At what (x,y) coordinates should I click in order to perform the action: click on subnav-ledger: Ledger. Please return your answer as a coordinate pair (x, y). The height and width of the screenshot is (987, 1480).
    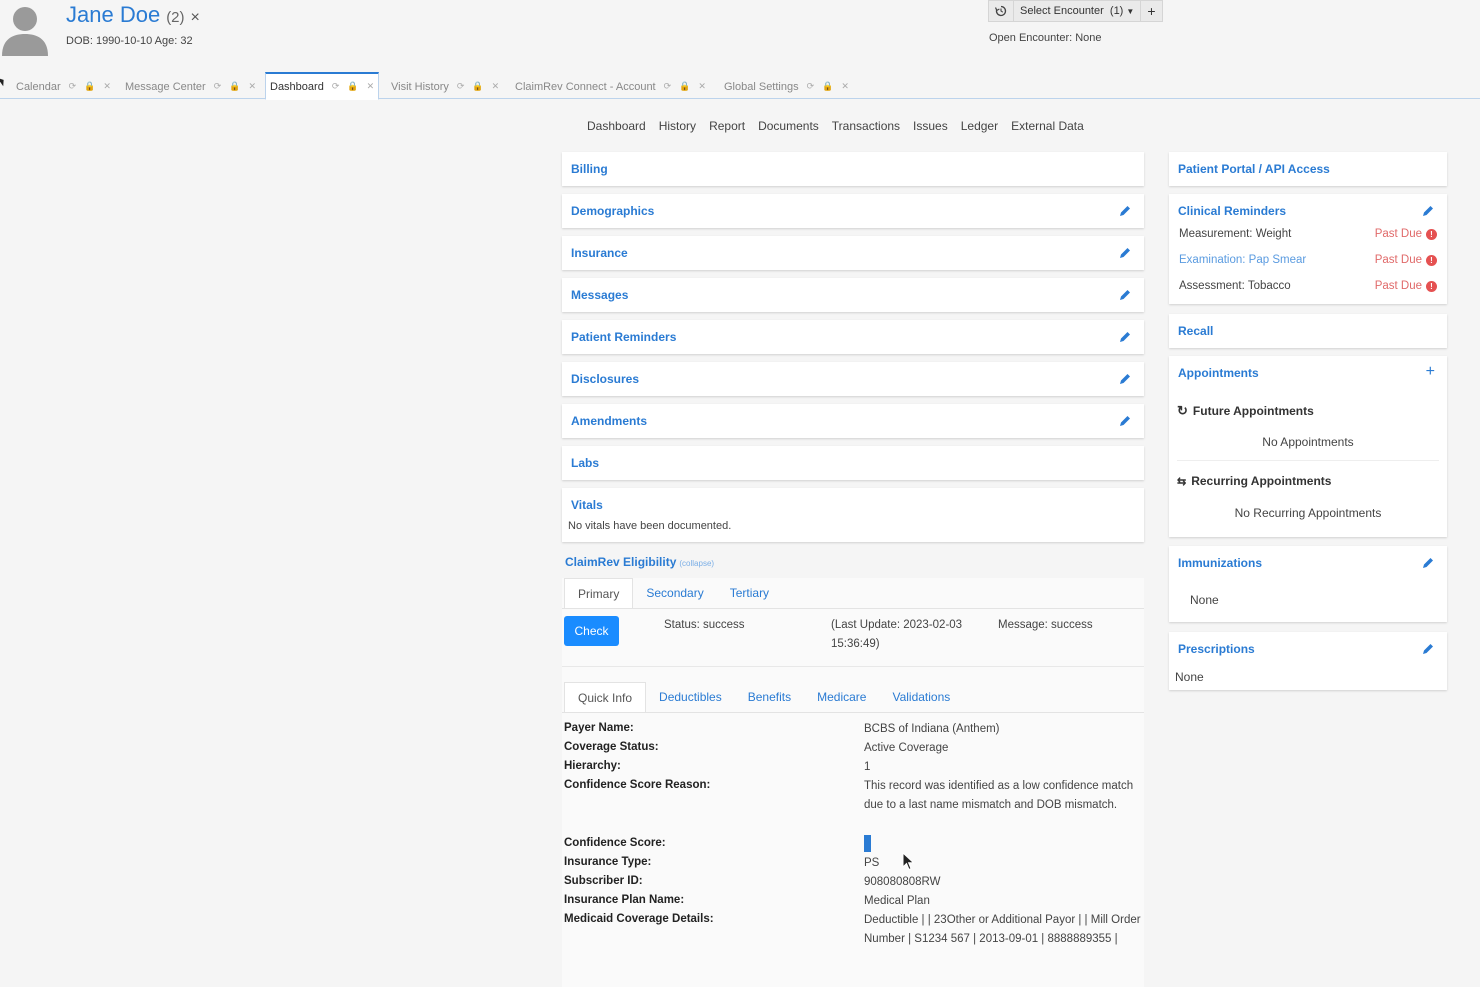
    Looking at the image, I should click on (979, 126).